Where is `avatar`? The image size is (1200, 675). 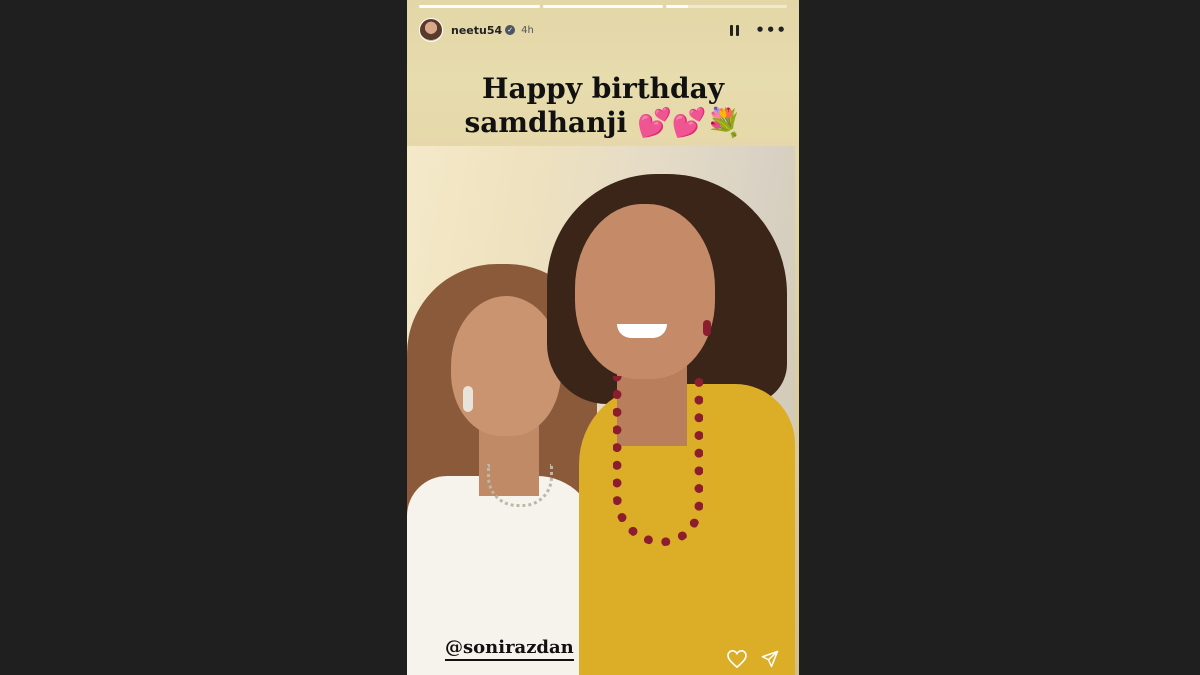 avatar is located at coordinates (431, 30).